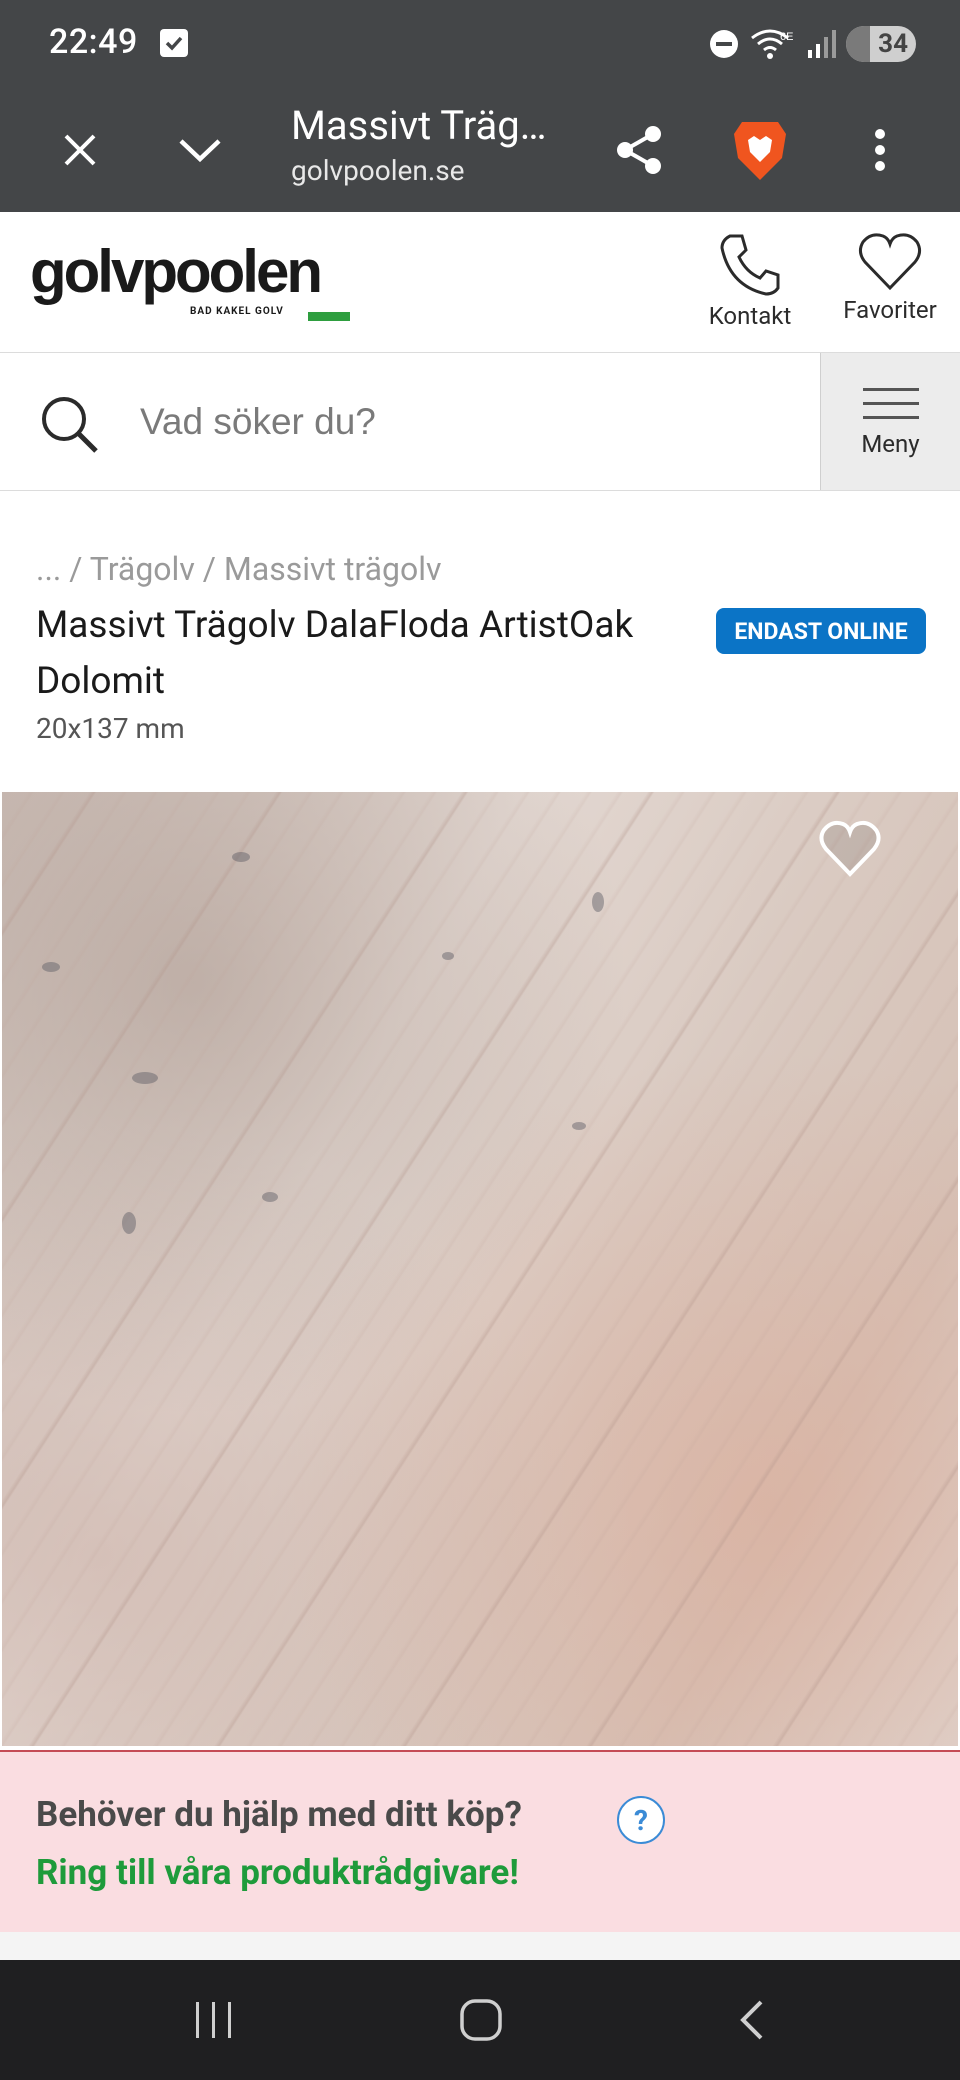 The image size is (960, 2080). I want to click on online-only-badge: ENDAST ONLINE, so click(821, 631).